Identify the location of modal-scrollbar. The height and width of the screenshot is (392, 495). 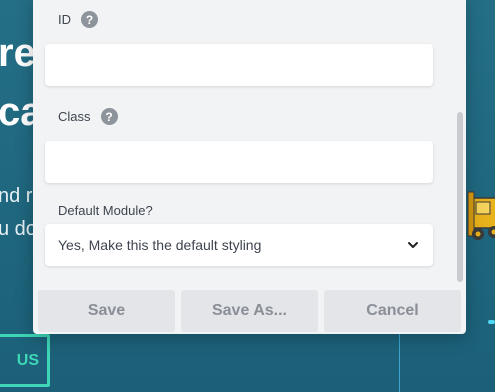
(460, 197).